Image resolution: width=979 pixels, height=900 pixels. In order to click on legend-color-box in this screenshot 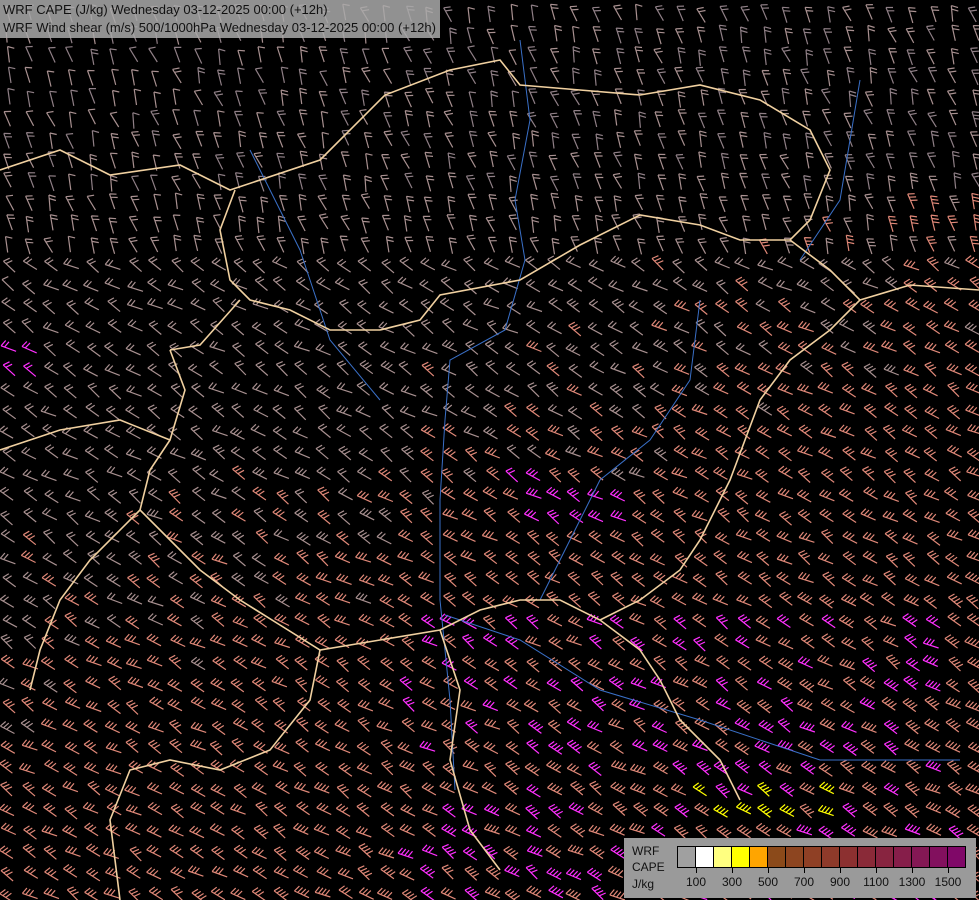, I will do `click(831, 857)`.